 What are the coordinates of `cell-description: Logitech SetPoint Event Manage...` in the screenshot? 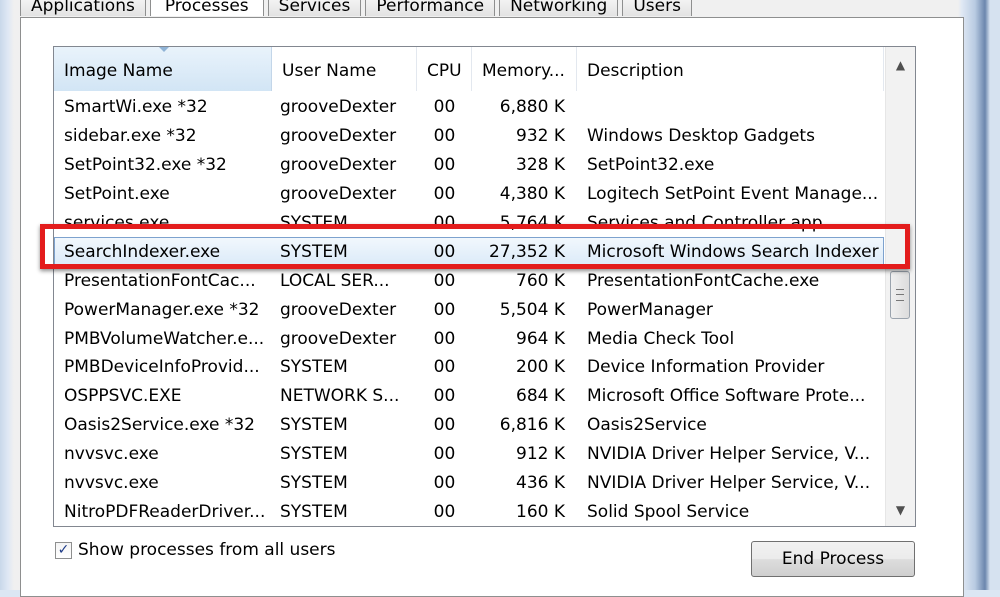 It's located at (733, 194).